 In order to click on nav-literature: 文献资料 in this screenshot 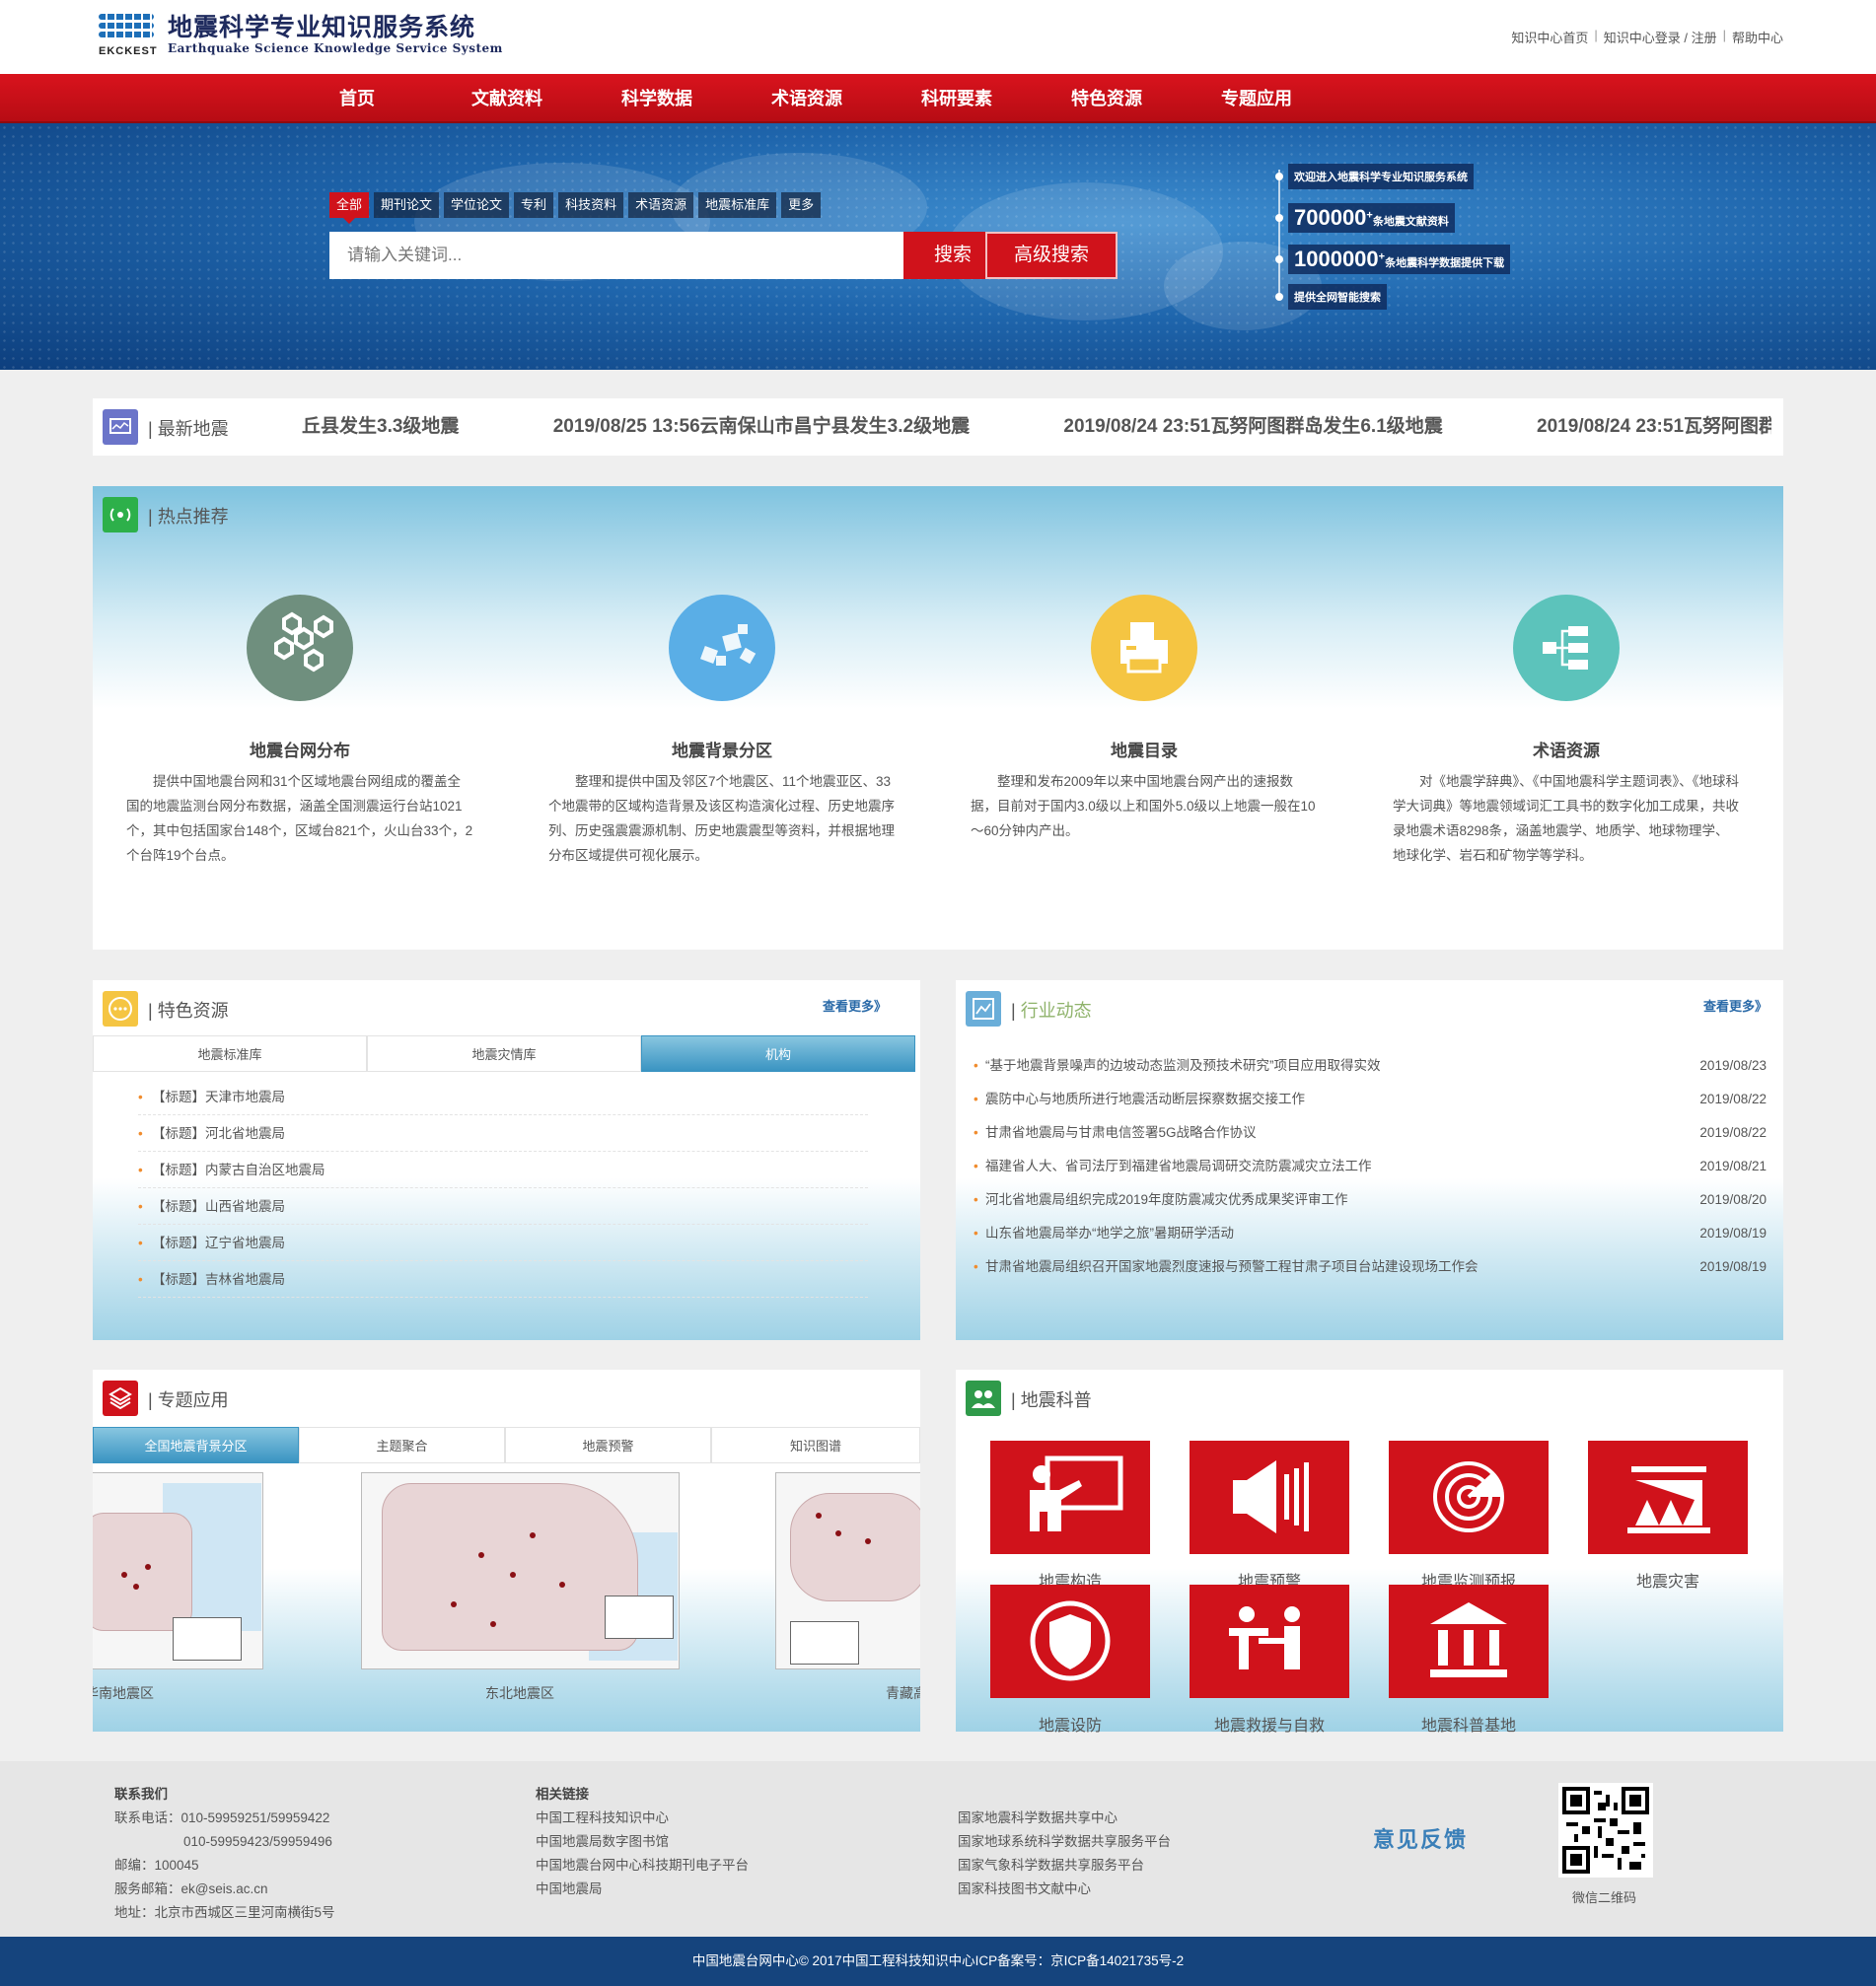, I will do `click(507, 98)`.